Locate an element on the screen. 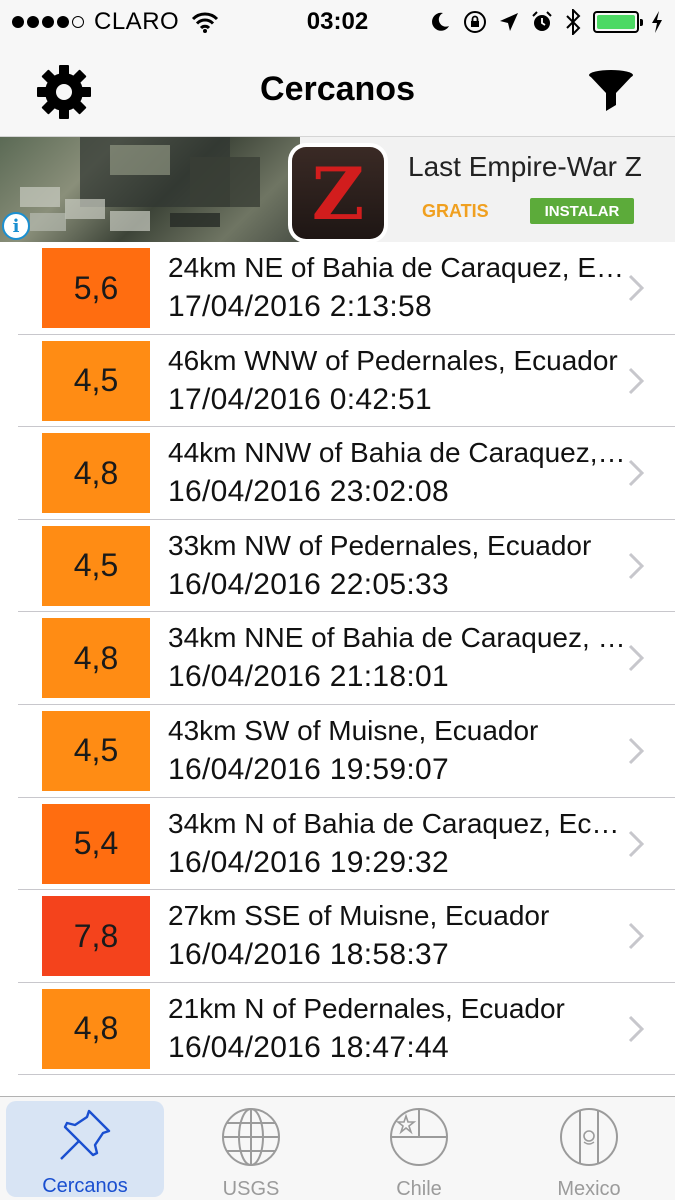 Image resolution: width=675 pixels, height=1200 pixels. filter-icon is located at coordinates (611, 90).